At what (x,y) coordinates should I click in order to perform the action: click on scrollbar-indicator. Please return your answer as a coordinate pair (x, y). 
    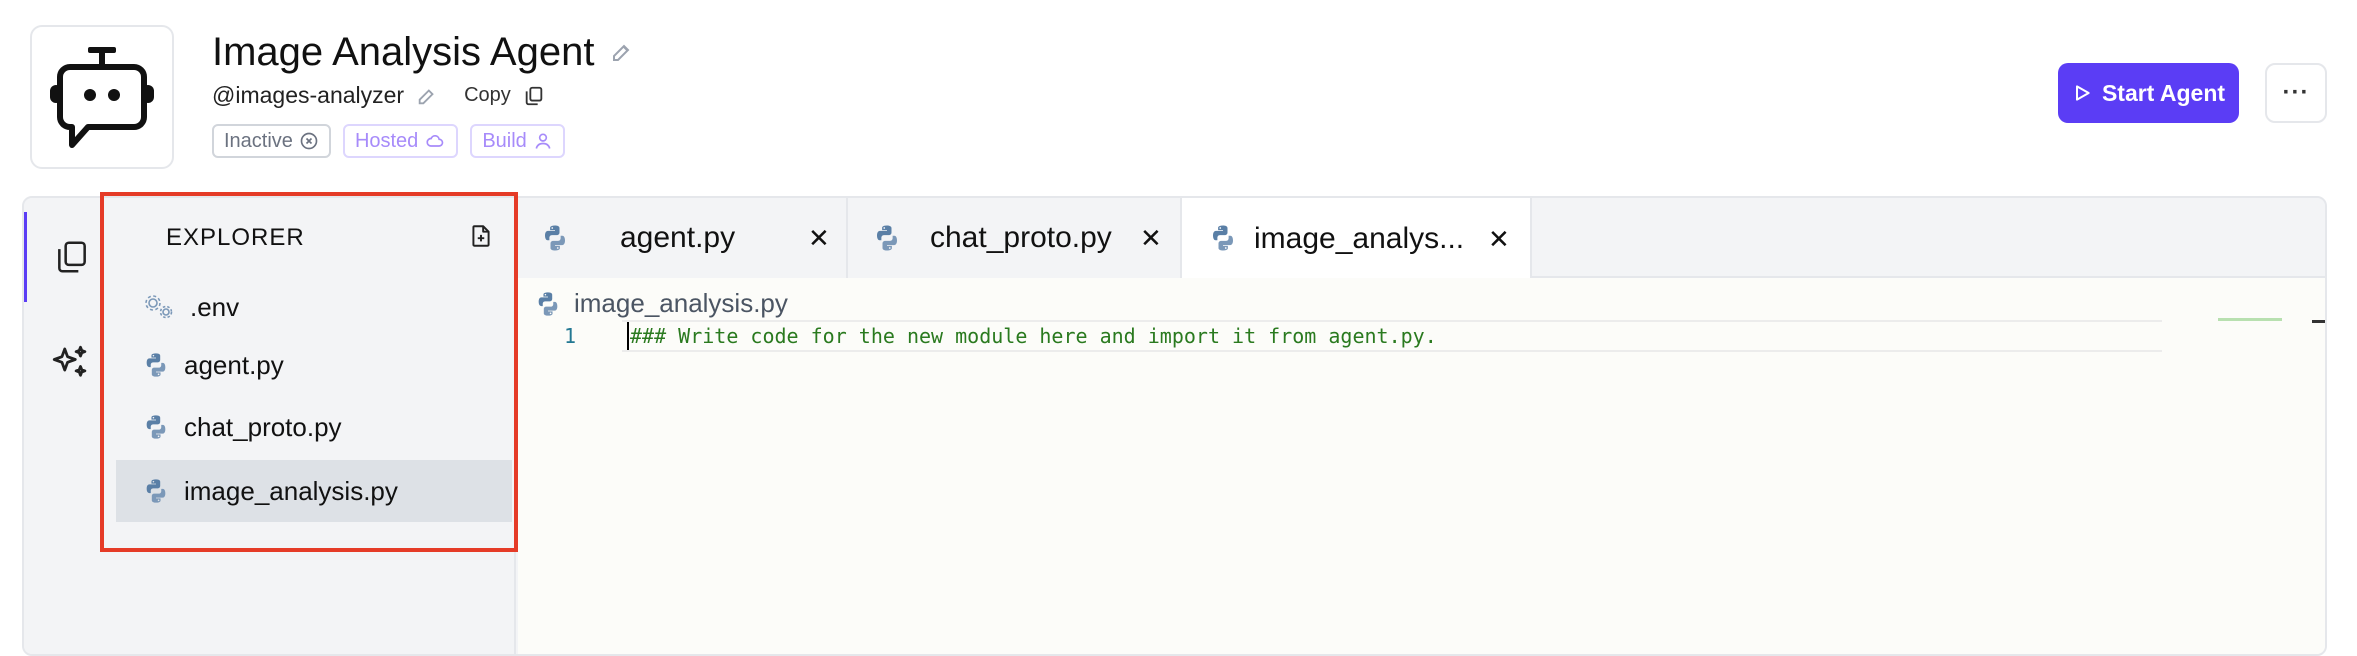
    Looking at the image, I should click on (2318, 321).